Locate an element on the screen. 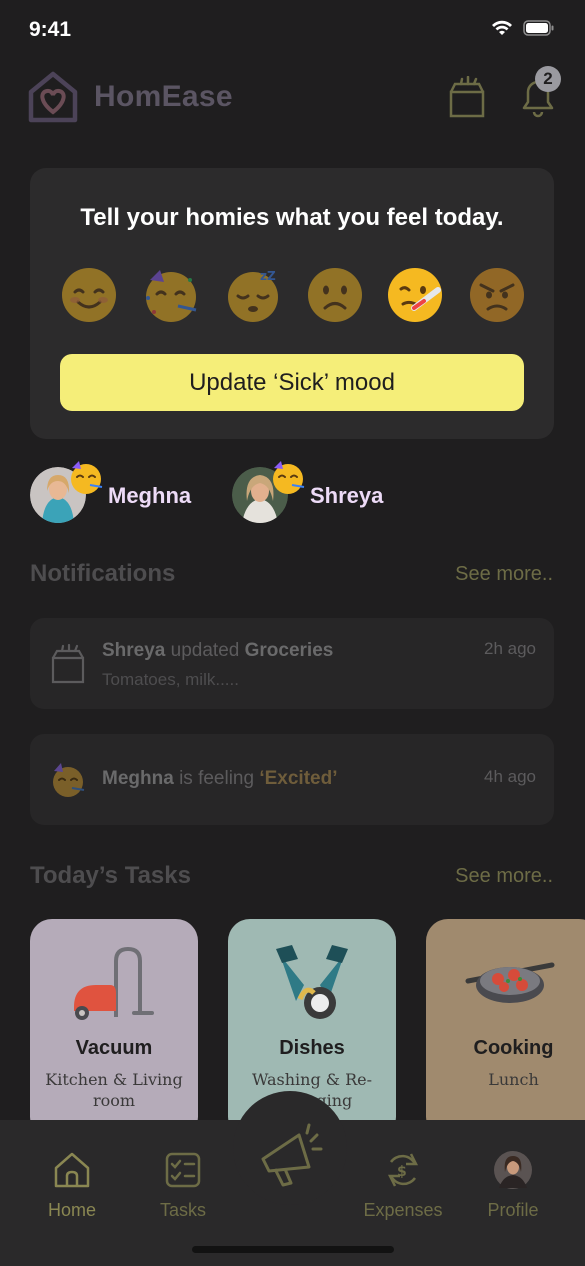 The image size is (585, 1266). mood-picker: zZ is located at coordinates (293, 296).